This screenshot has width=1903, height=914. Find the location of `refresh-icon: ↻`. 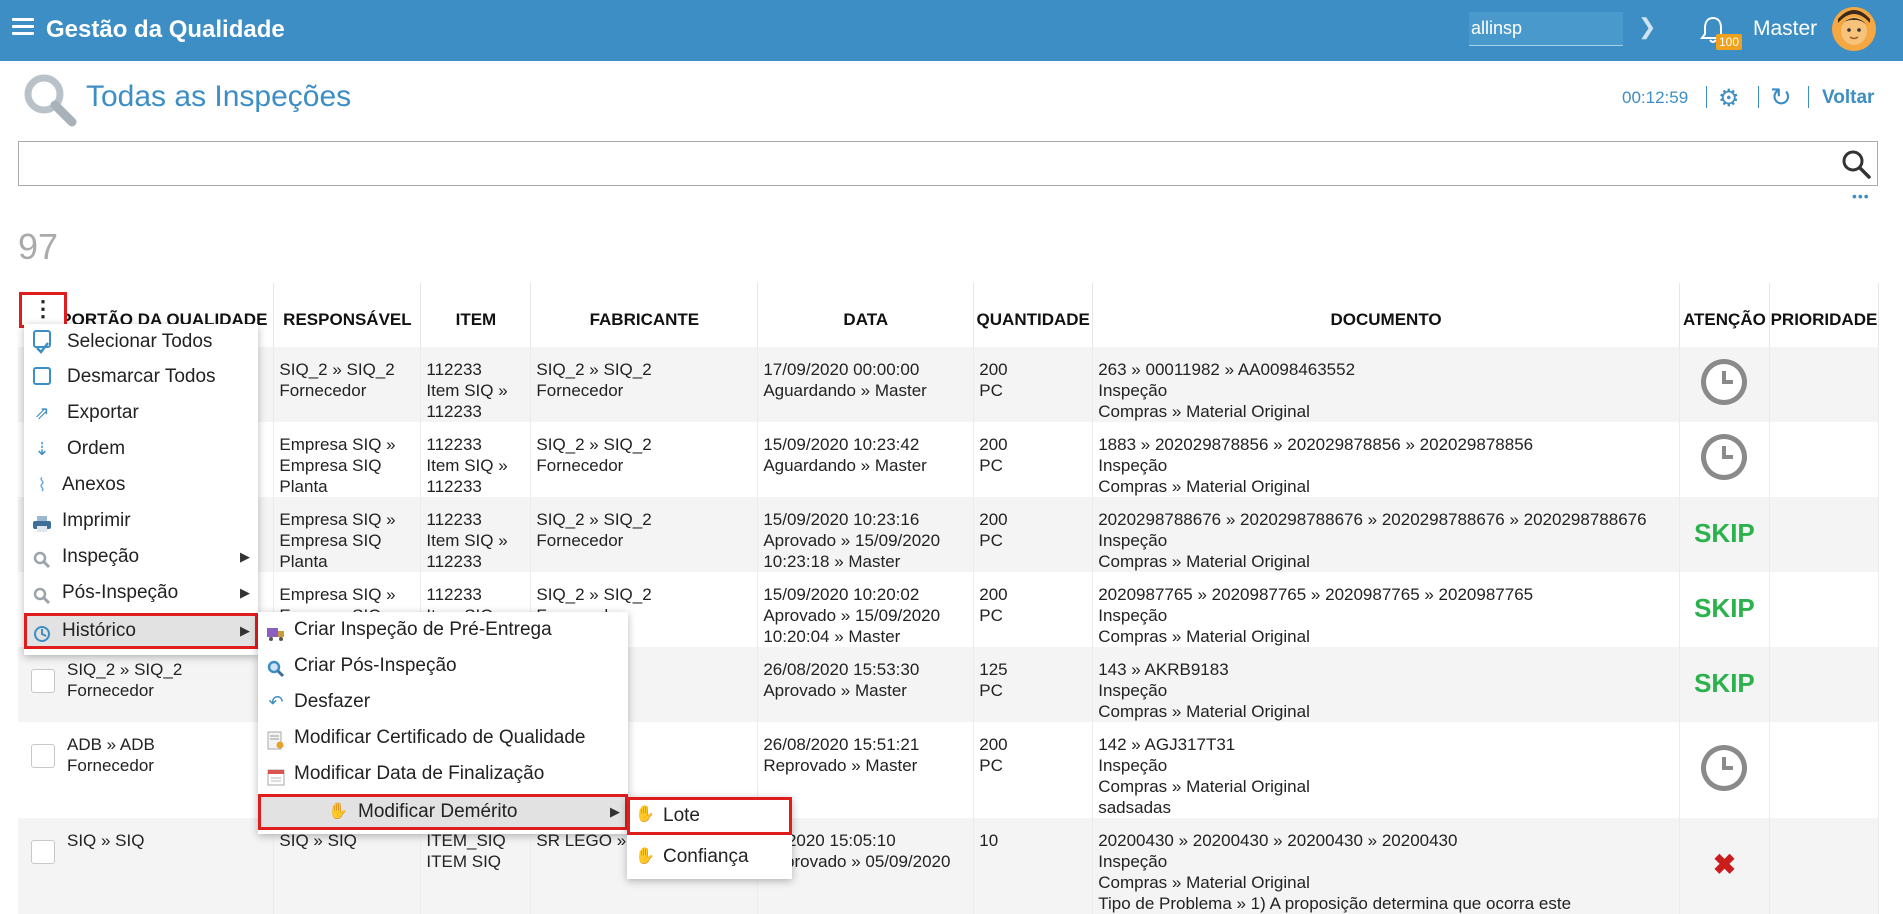

refresh-icon: ↻ is located at coordinates (1781, 97).